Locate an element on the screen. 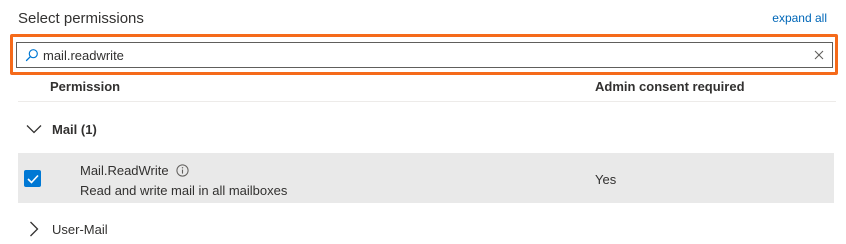 The height and width of the screenshot is (244, 846). search-input is located at coordinates (425, 55).